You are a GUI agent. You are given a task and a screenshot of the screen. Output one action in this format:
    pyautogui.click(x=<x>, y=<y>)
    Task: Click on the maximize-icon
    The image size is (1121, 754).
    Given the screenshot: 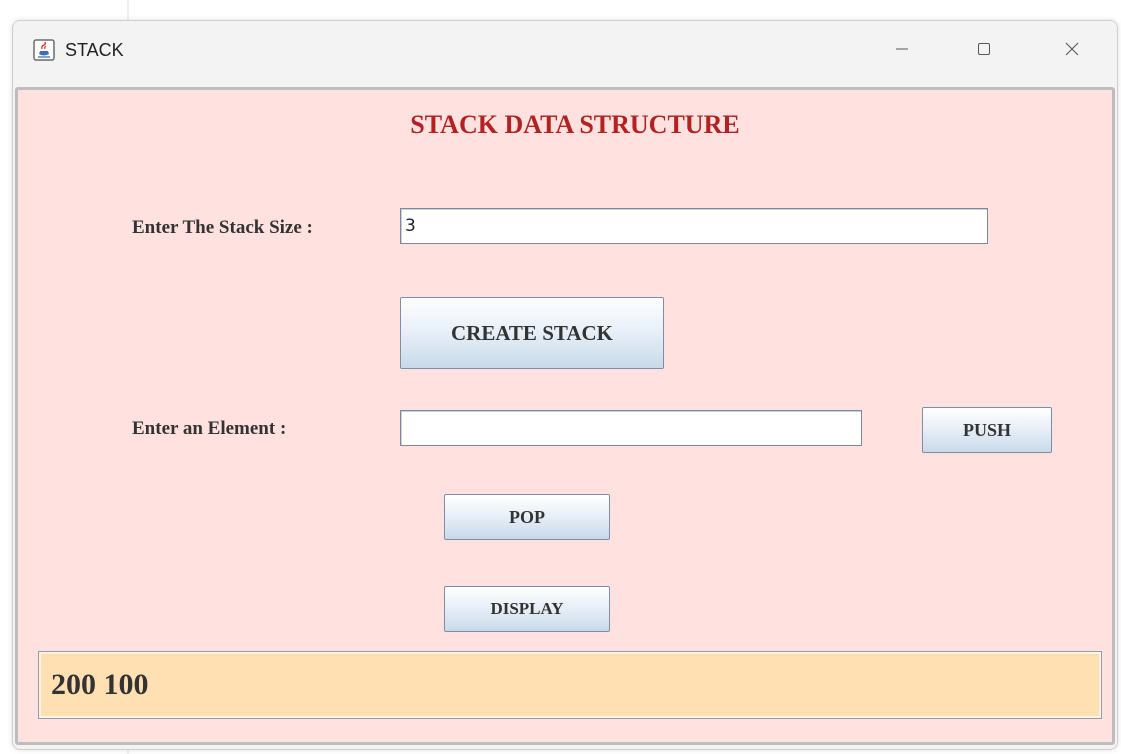 What is the action you would take?
    pyautogui.click(x=984, y=51)
    